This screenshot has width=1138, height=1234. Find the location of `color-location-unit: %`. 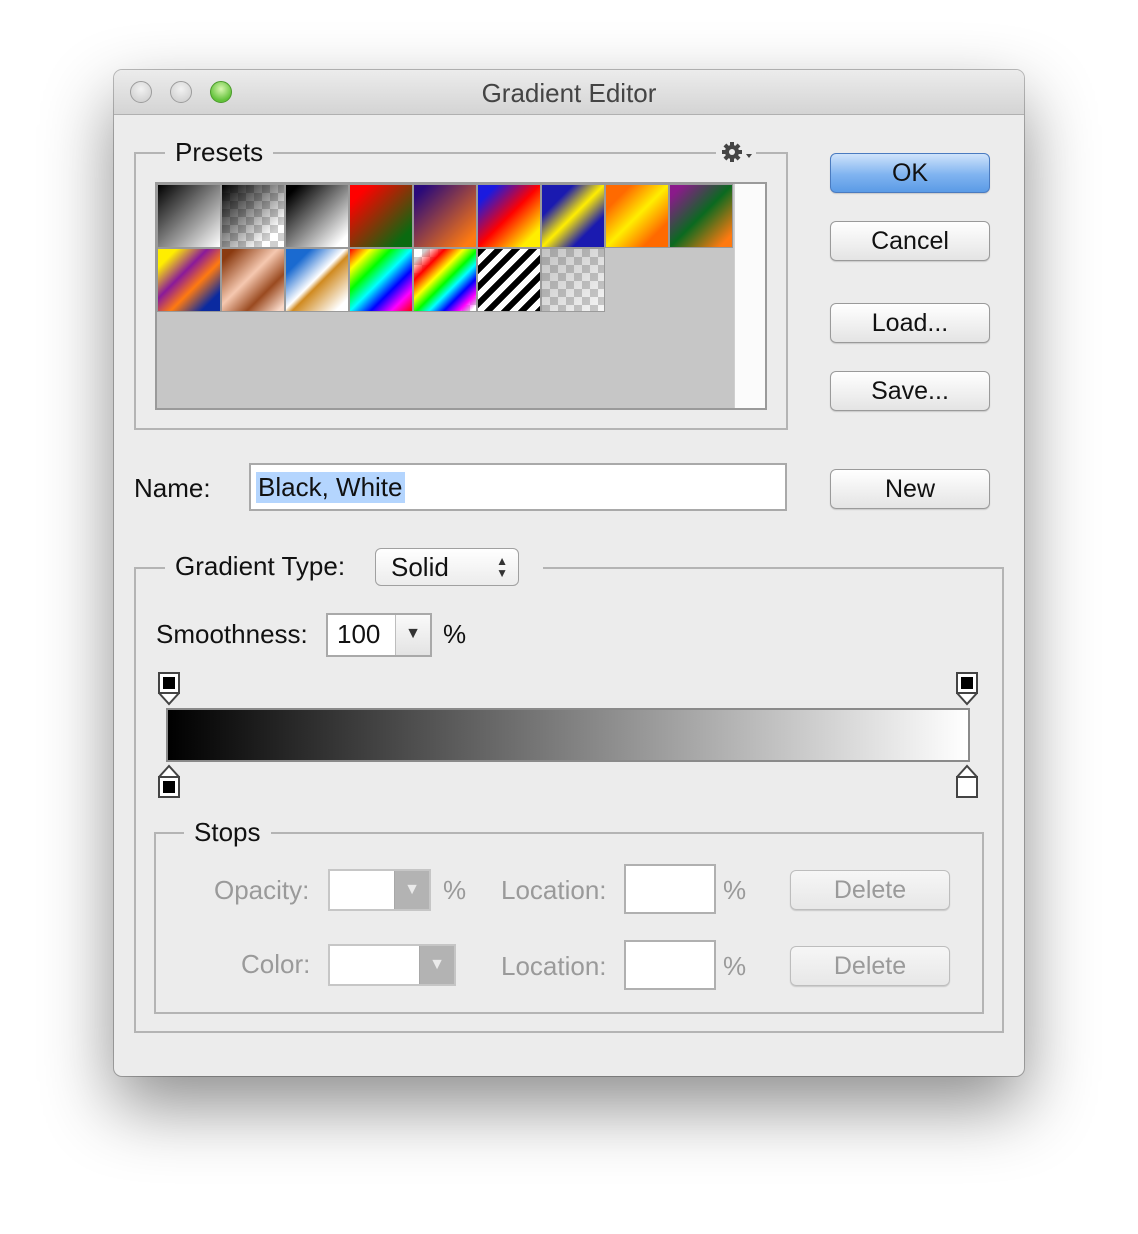

color-location-unit: % is located at coordinates (735, 966).